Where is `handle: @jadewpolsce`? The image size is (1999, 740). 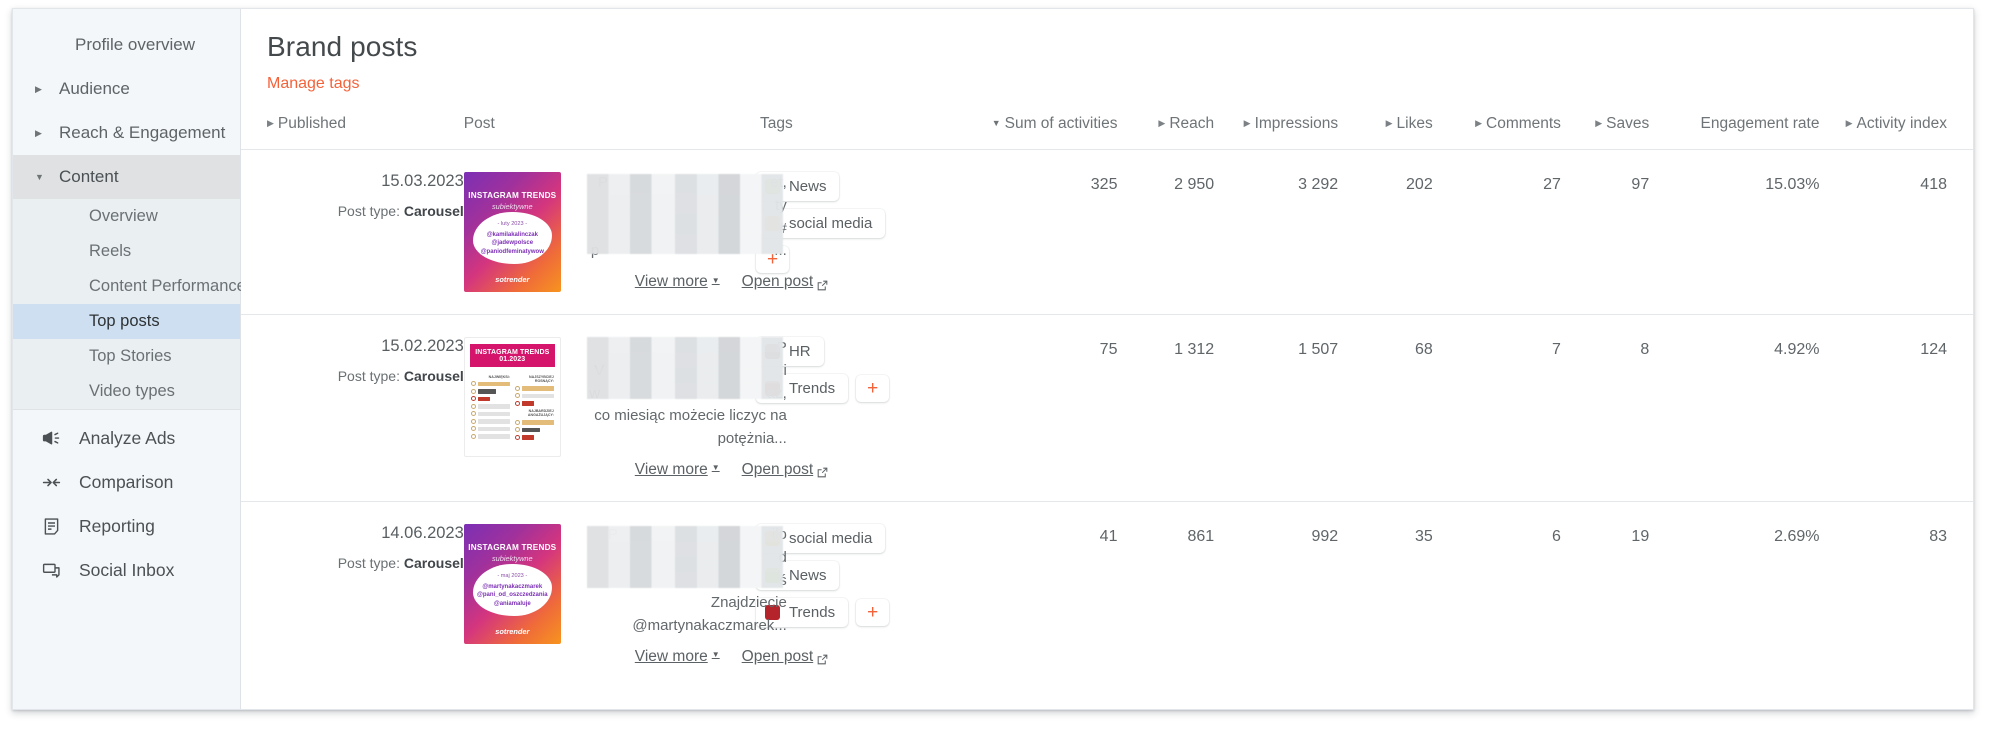 handle: @jadewpolsce is located at coordinates (512, 243).